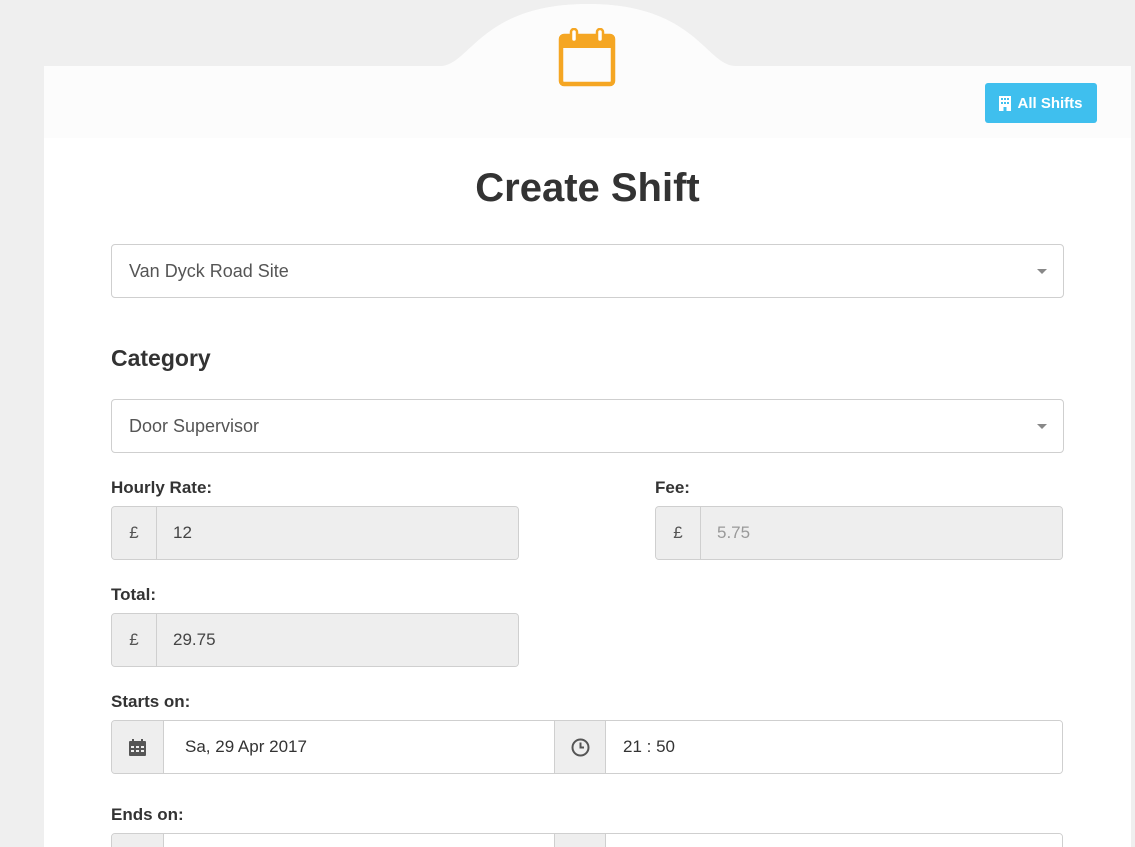 The height and width of the screenshot is (847, 1135). I want to click on hourly-rate-group: £ 12, so click(315, 533).